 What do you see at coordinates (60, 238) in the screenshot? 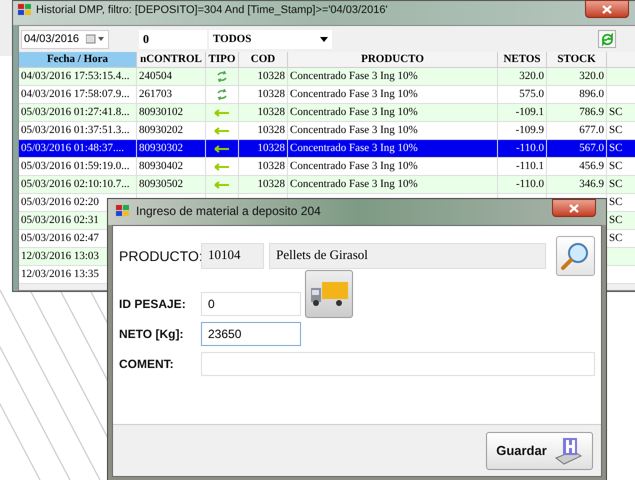
I see `table-cell: 05/03/2016 02:47` at bounding box center [60, 238].